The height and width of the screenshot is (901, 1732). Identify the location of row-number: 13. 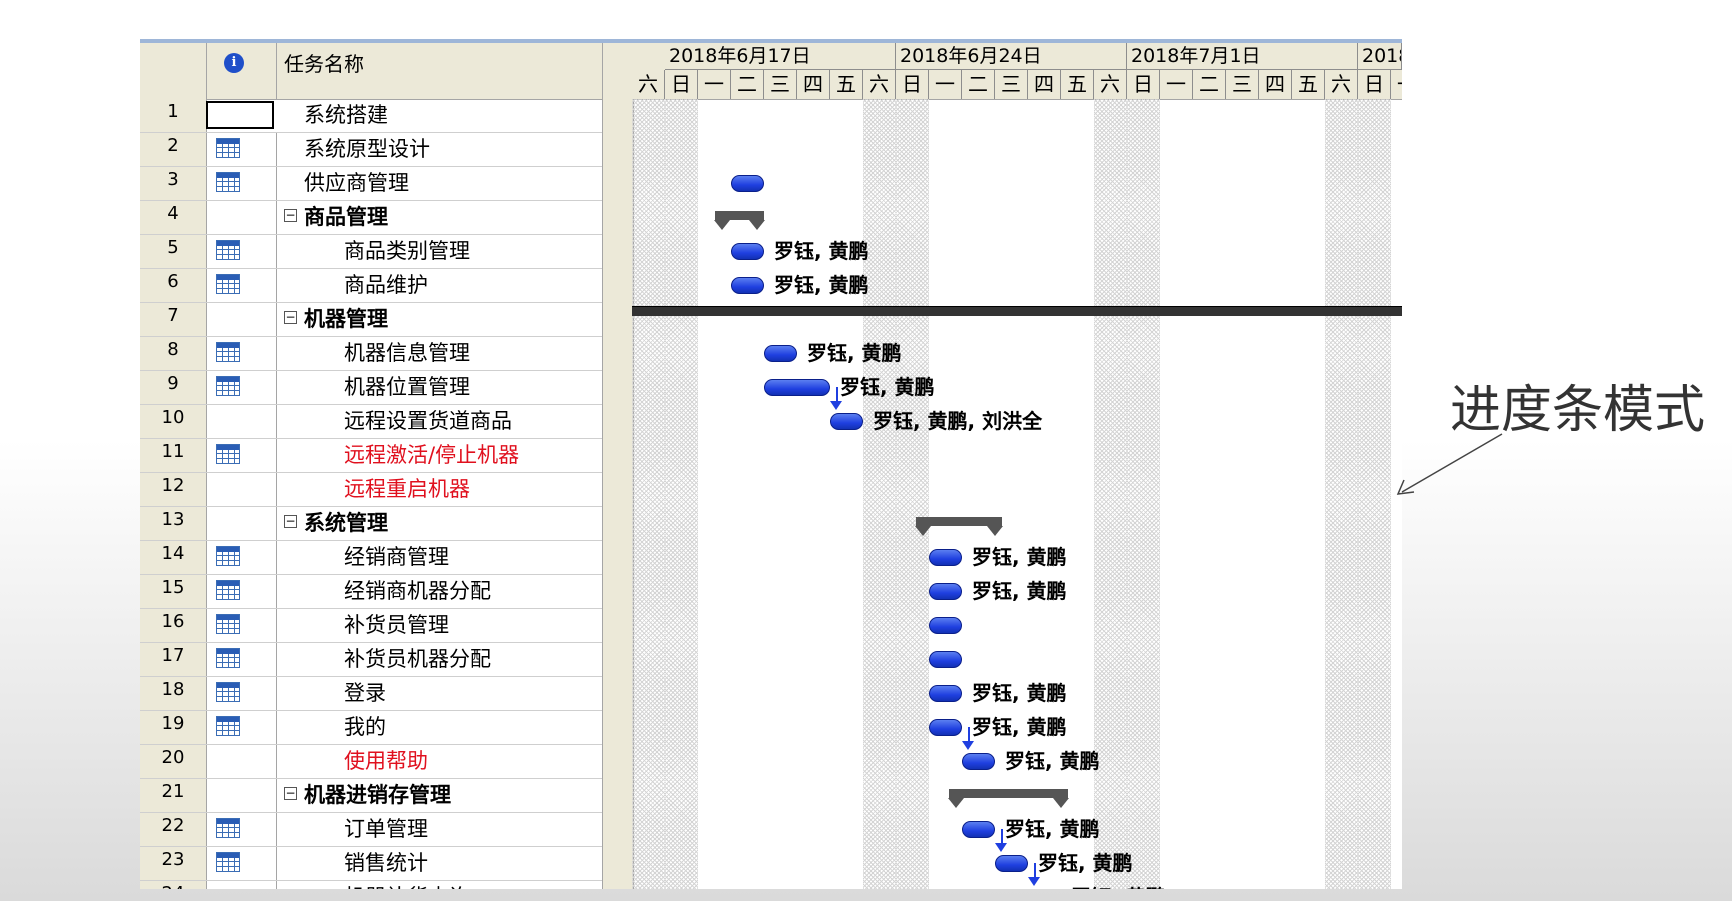
(173, 523).